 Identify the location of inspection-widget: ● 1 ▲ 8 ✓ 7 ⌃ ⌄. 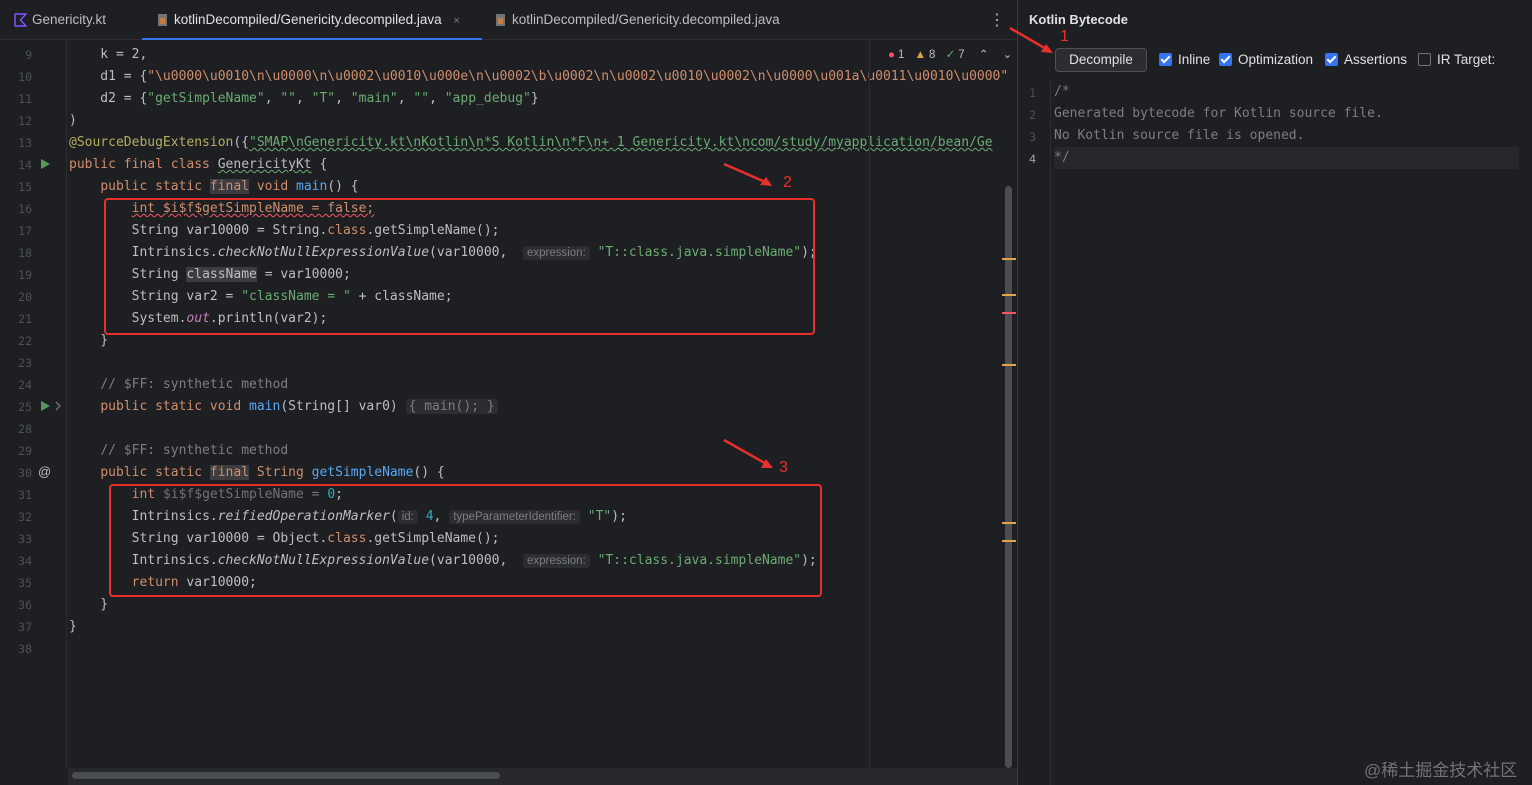
(951, 54).